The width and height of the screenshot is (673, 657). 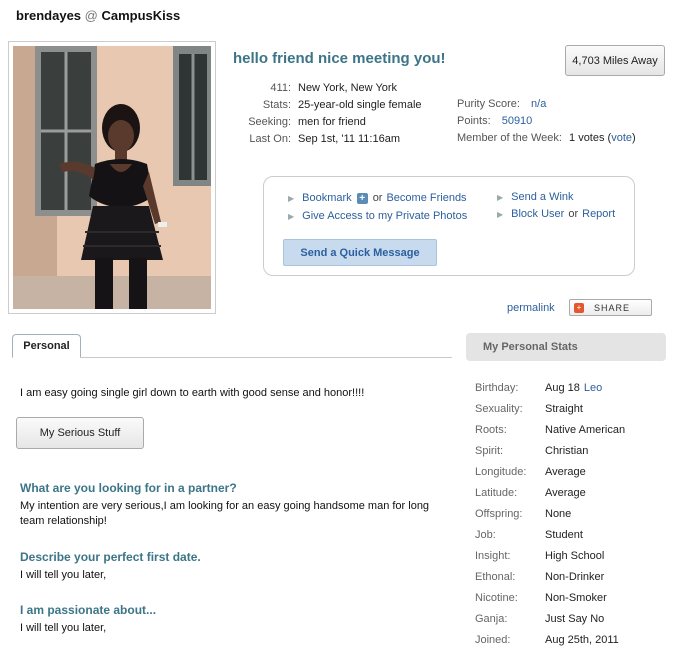 I want to click on profile-photo, so click(x=112, y=177).